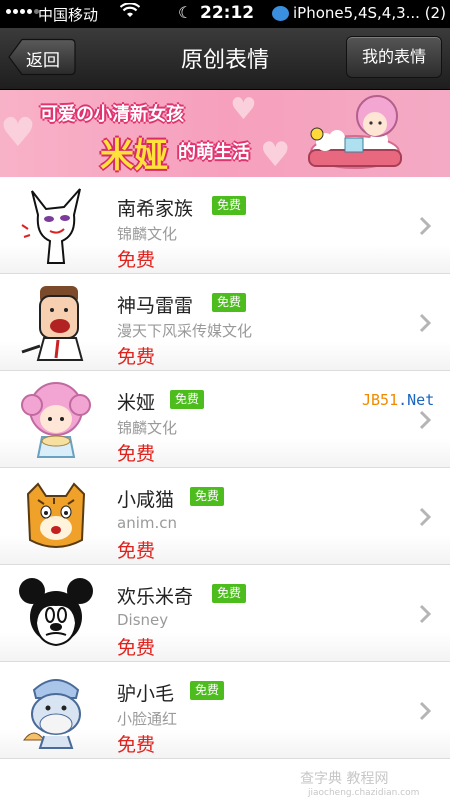  I want to click on bottom-watermark-sub: jiaocheng.chazidian.com, so click(364, 793).